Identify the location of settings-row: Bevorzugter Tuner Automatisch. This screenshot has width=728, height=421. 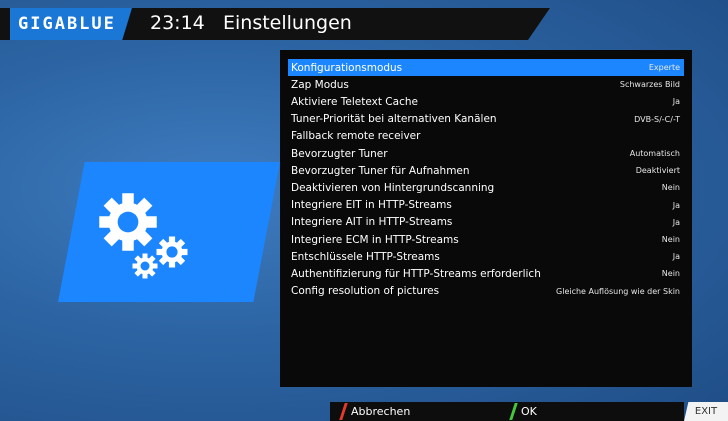
(486, 153).